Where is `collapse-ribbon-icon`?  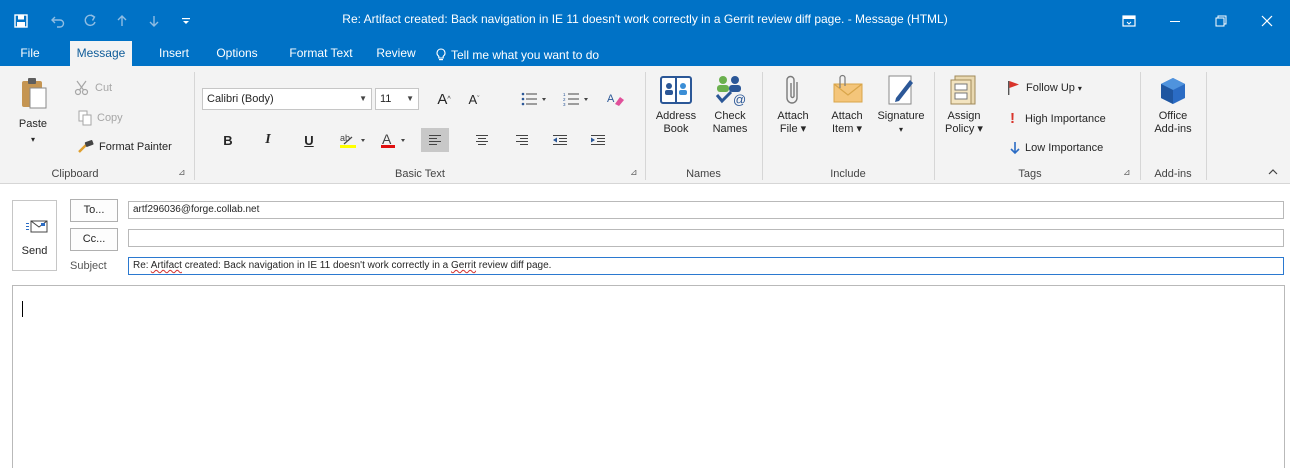
collapse-ribbon-icon is located at coordinates (1273, 173).